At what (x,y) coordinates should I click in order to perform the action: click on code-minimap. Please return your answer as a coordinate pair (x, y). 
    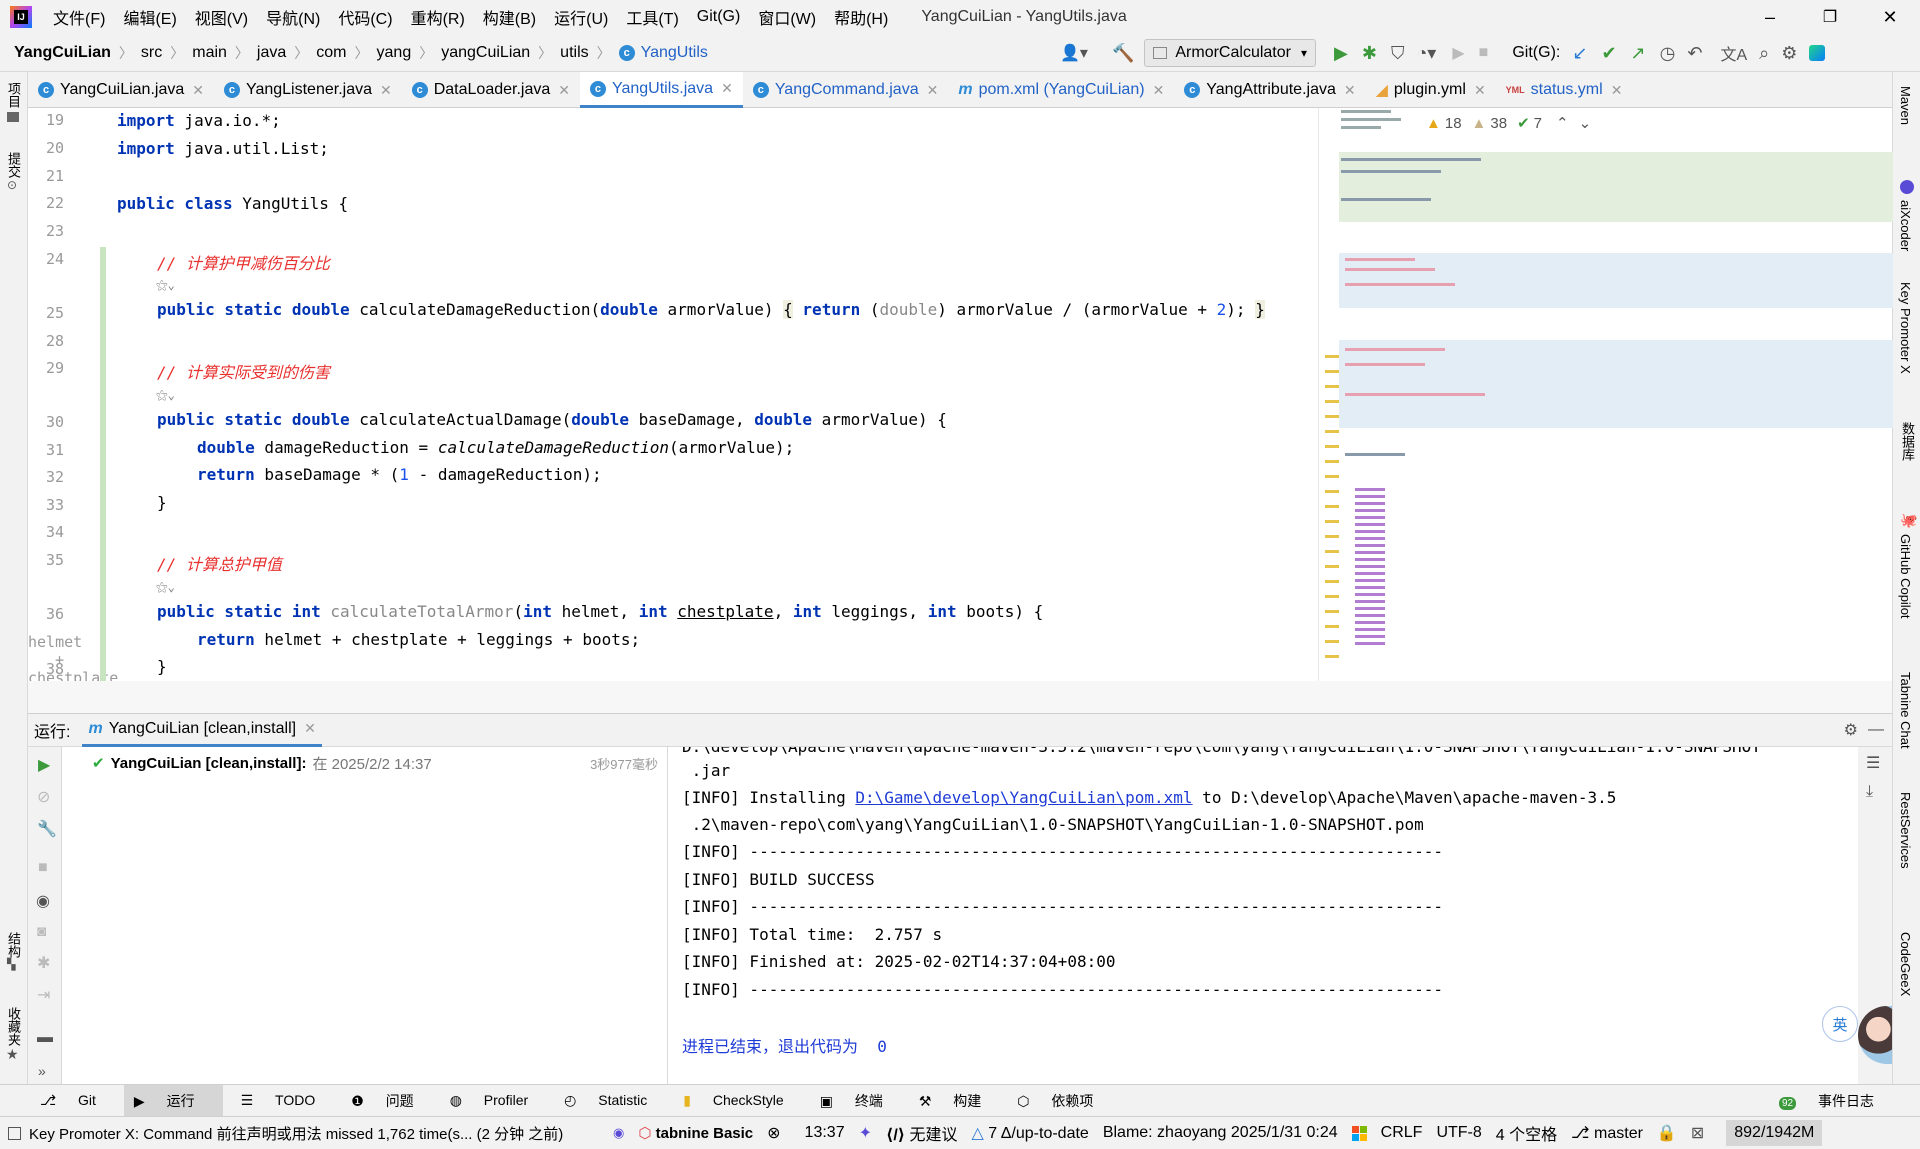
    Looking at the image, I should click on (1605, 394).